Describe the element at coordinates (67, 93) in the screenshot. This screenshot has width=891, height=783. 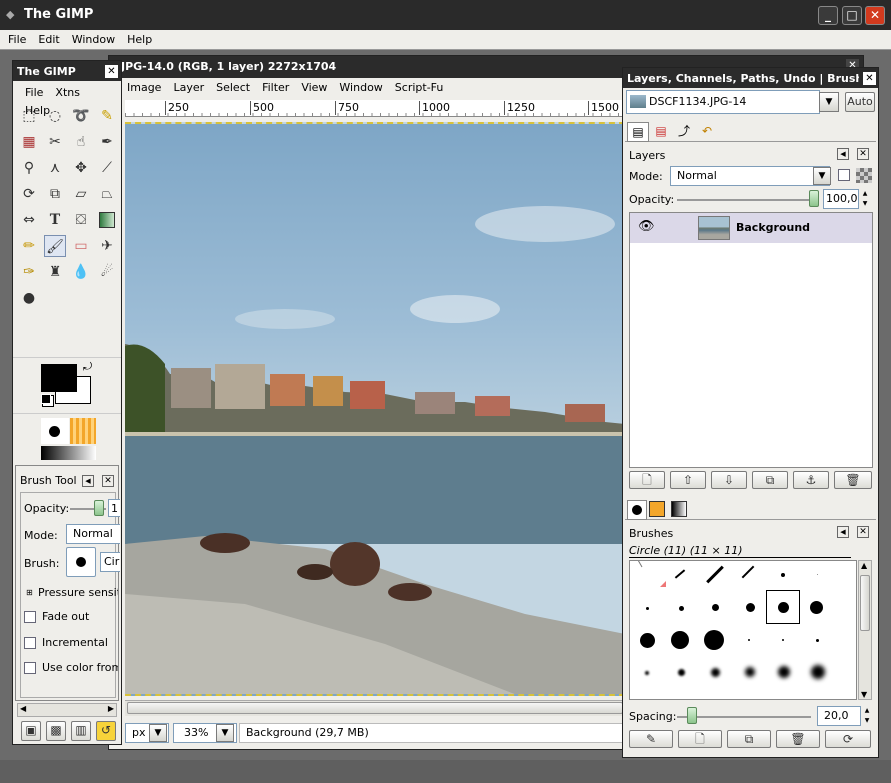
I see `toolbox-menu-xtns: Xtns` at that location.